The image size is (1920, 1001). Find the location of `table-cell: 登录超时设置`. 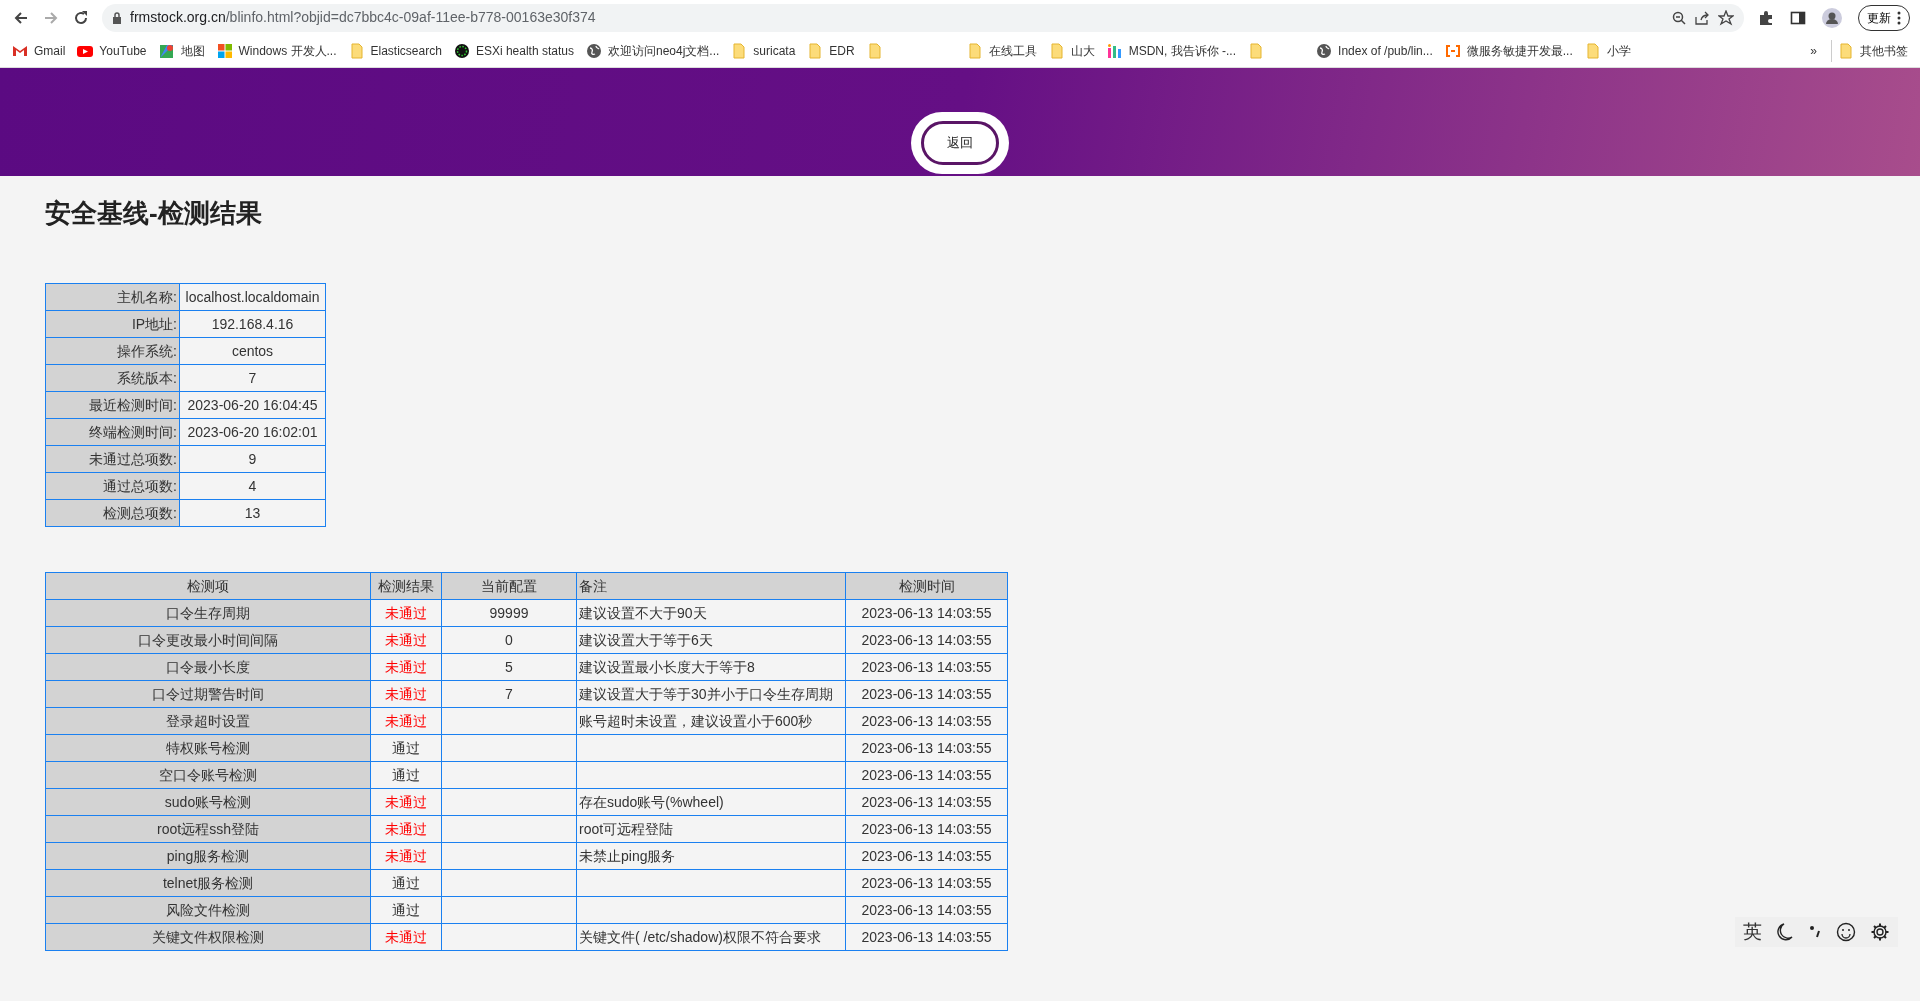

table-cell: 登录超时设置 is located at coordinates (208, 721).